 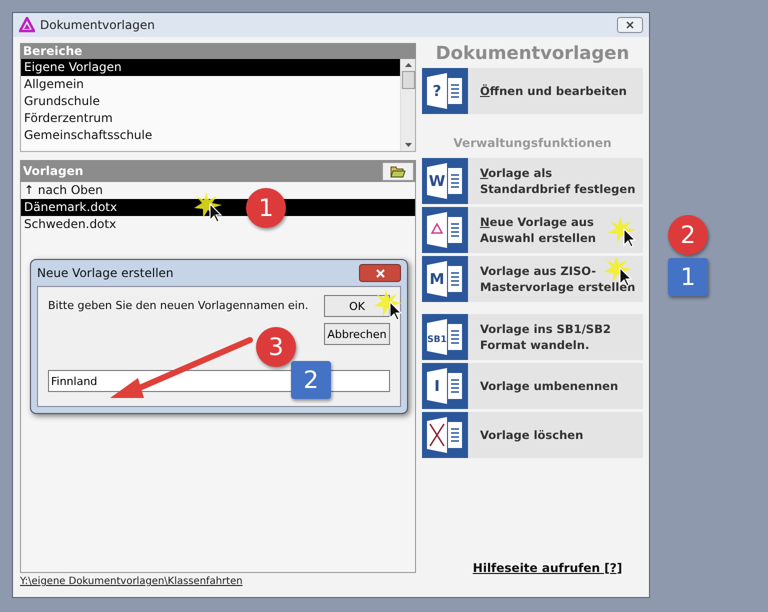 What do you see at coordinates (445, 337) in the screenshot?
I see `document-letter-icon: SB1` at bounding box center [445, 337].